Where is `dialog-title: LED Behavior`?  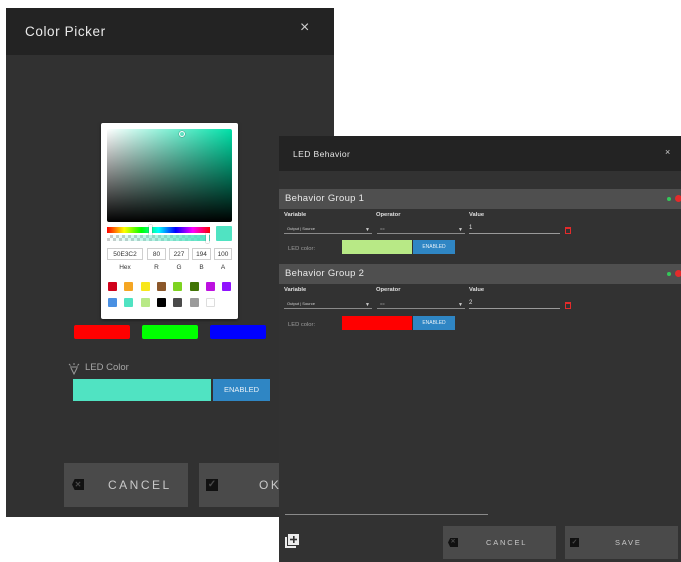
dialog-title: LED Behavior is located at coordinates (322, 154).